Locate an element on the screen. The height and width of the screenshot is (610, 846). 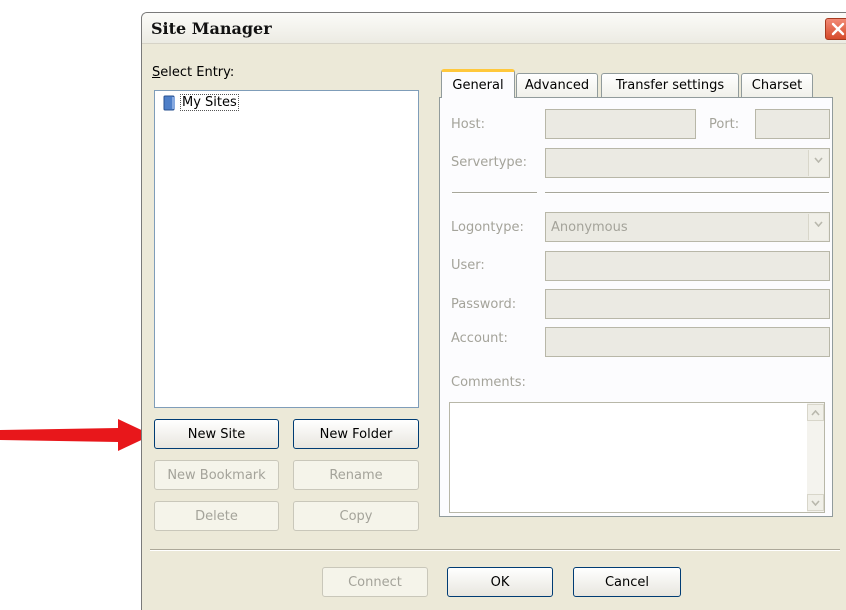
delete-button: Delete is located at coordinates (216, 516).